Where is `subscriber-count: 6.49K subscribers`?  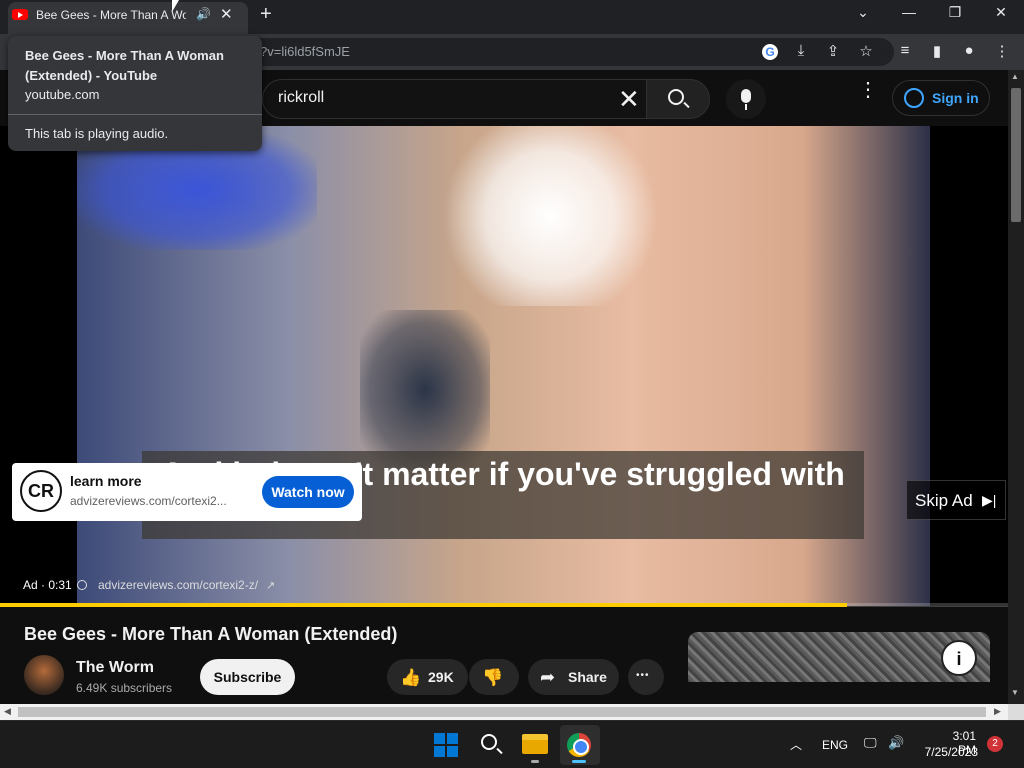
subscriber-count: 6.49K subscribers is located at coordinates (124, 688).